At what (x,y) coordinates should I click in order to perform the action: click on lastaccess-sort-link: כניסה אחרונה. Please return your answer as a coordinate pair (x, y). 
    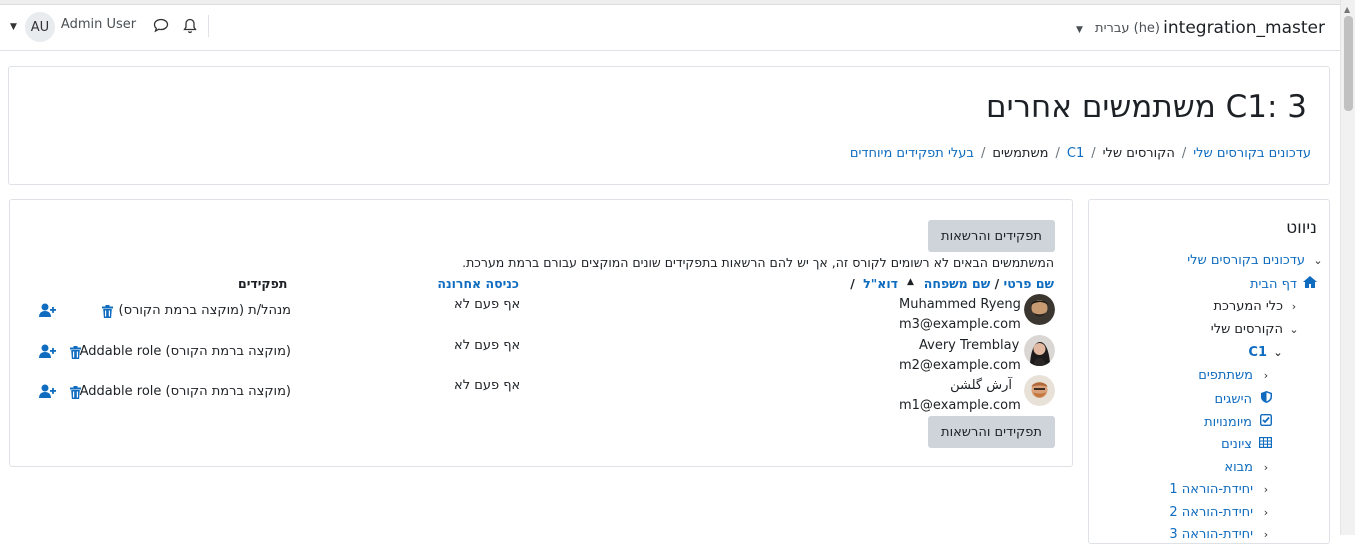
    Looking at the image, I should click on (478, 283).